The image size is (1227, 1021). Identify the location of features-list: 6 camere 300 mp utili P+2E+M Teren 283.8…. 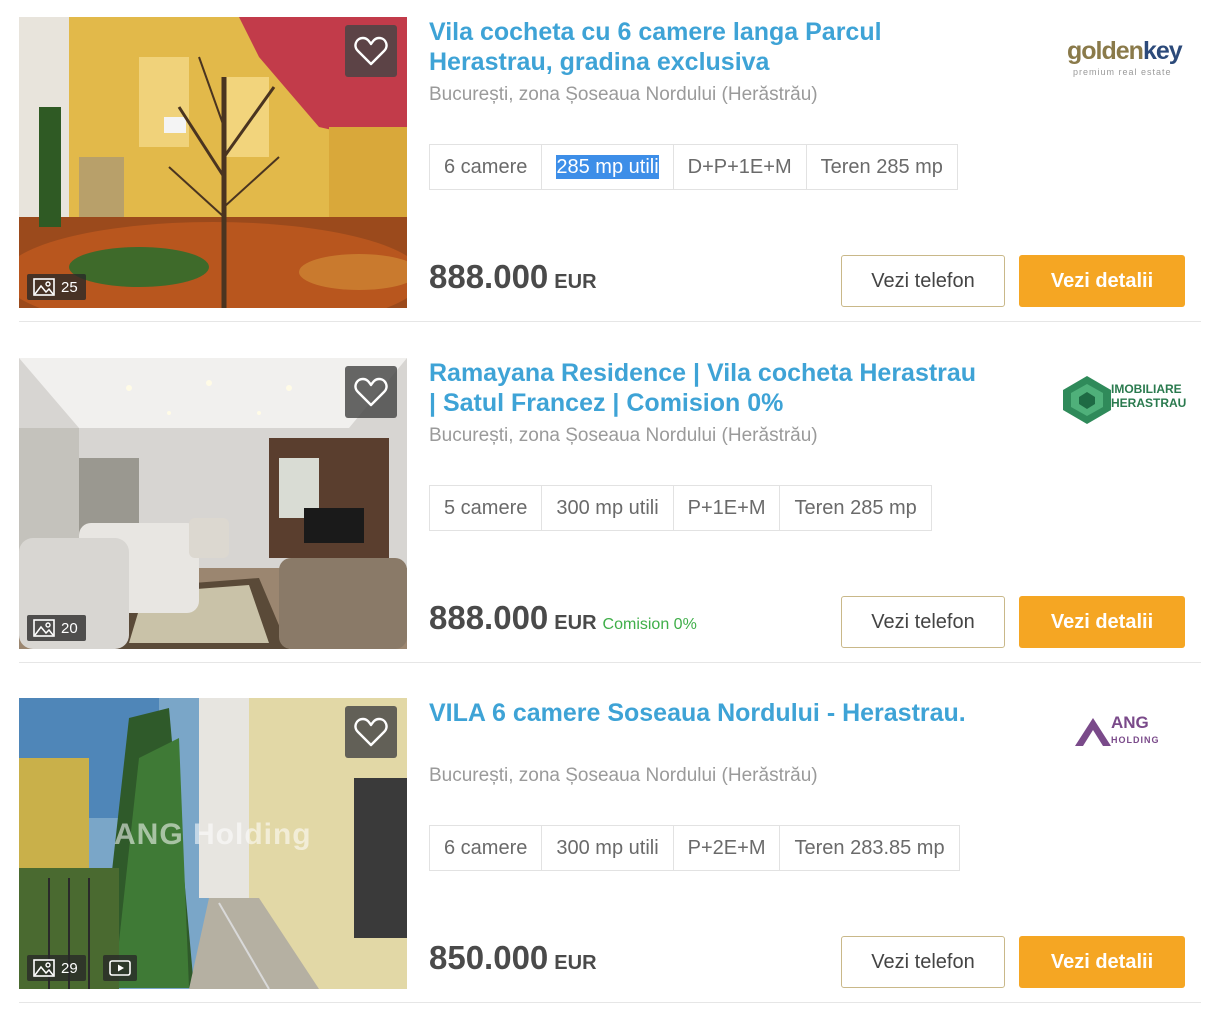
(694, 848).